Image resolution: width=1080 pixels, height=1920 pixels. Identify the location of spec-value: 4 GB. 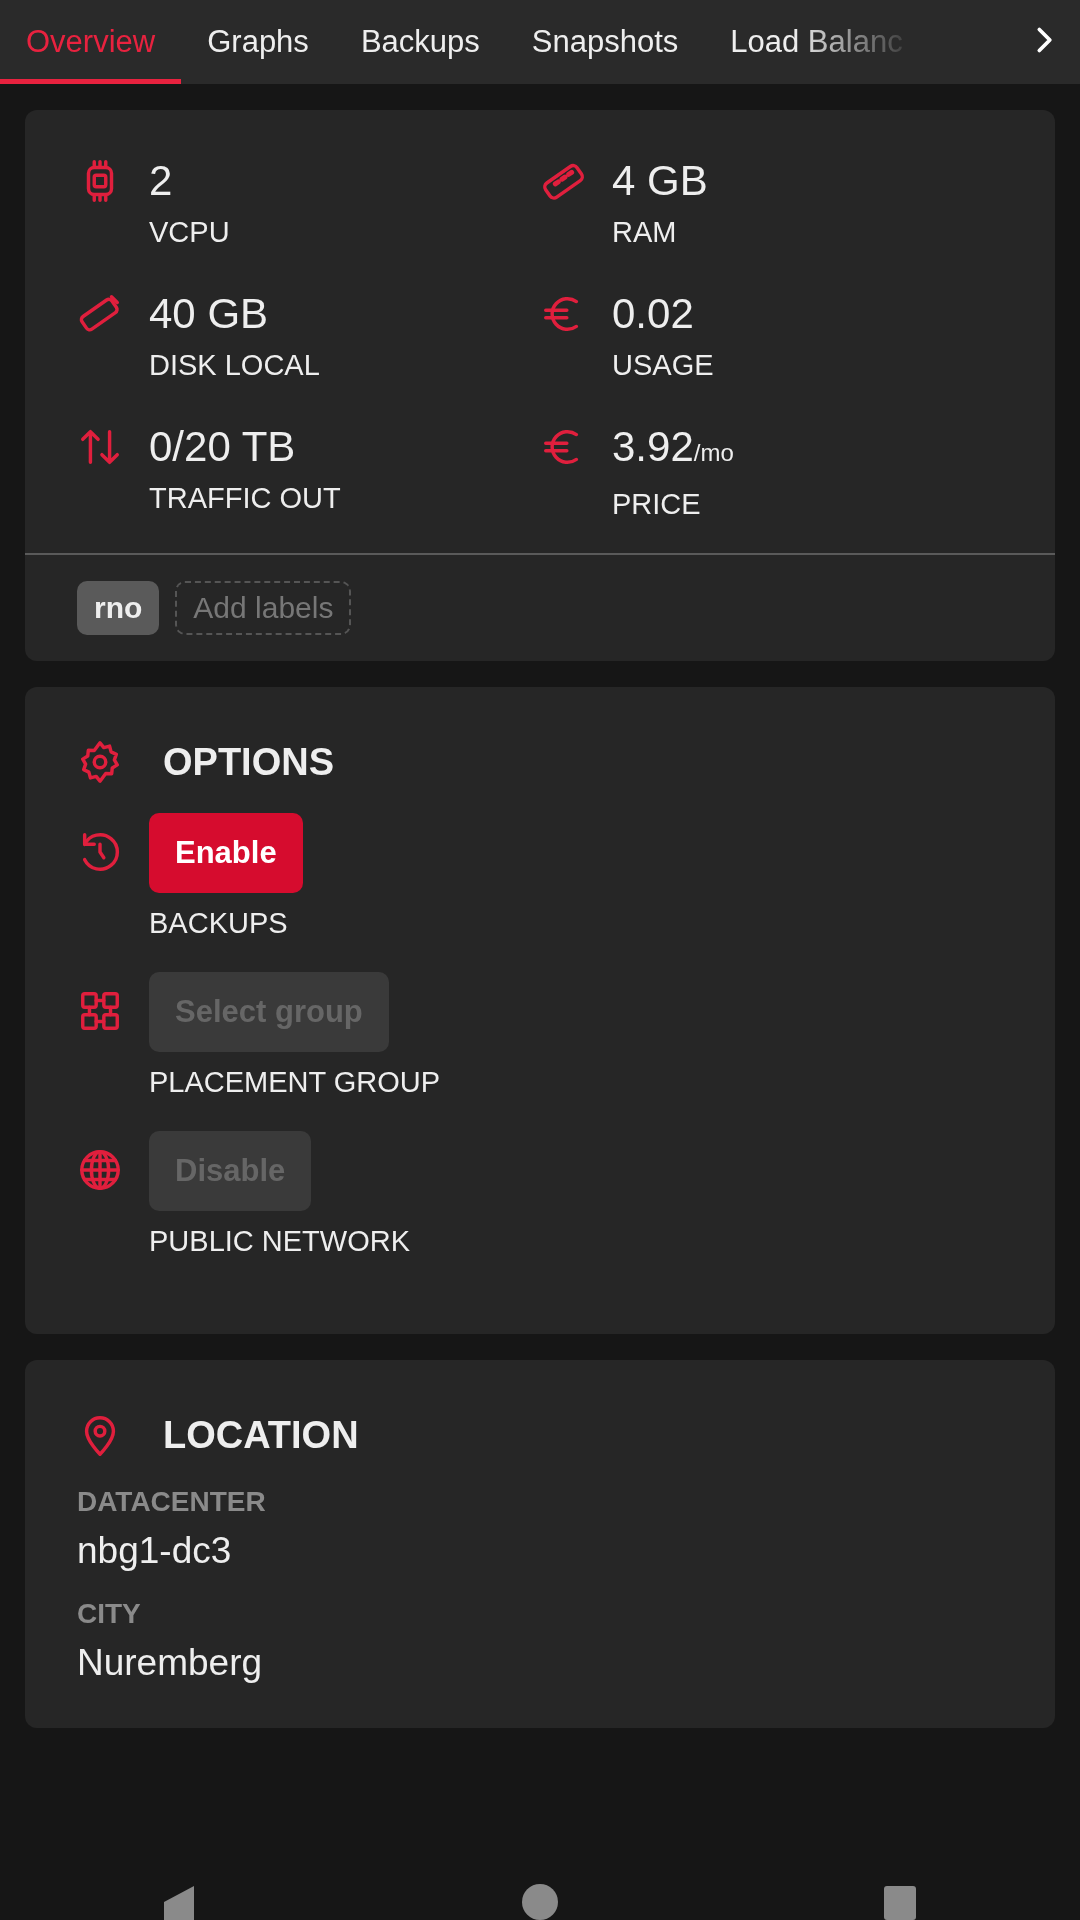
(660, 181).